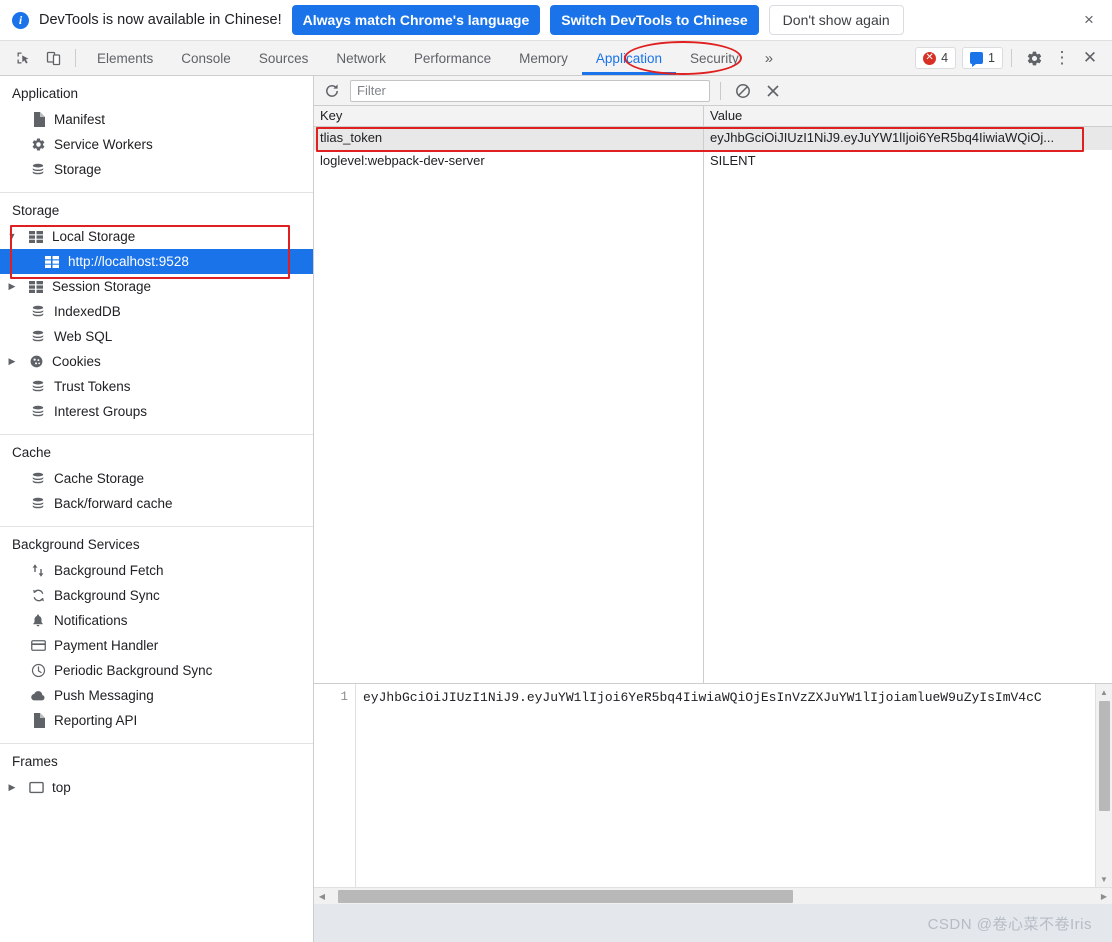 The image size is (1112, 942). I want to click on clear-filter-icon, so click(743, 91).